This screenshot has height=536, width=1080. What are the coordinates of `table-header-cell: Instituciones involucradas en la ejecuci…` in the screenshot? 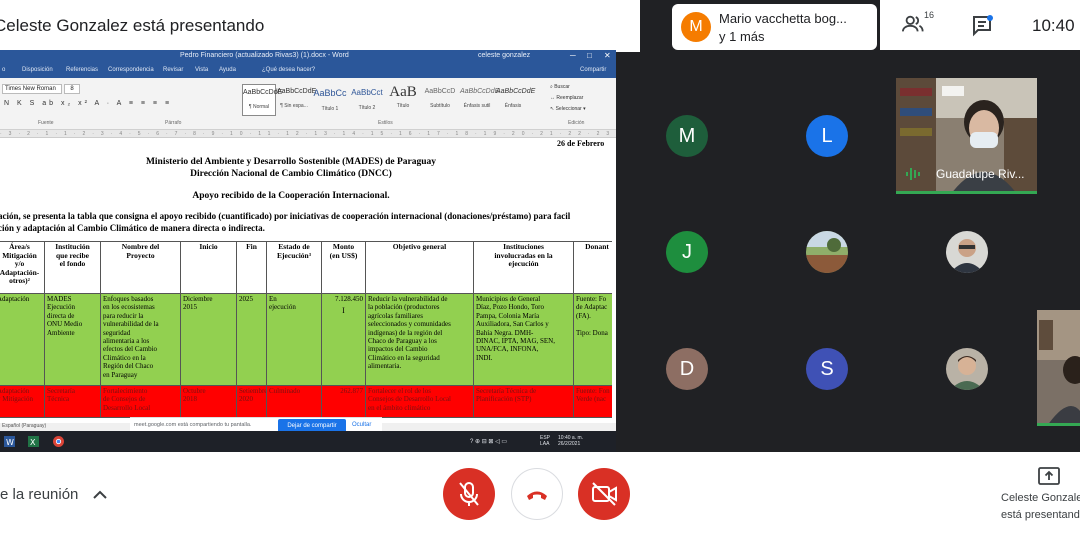 It's located at (523, 267).